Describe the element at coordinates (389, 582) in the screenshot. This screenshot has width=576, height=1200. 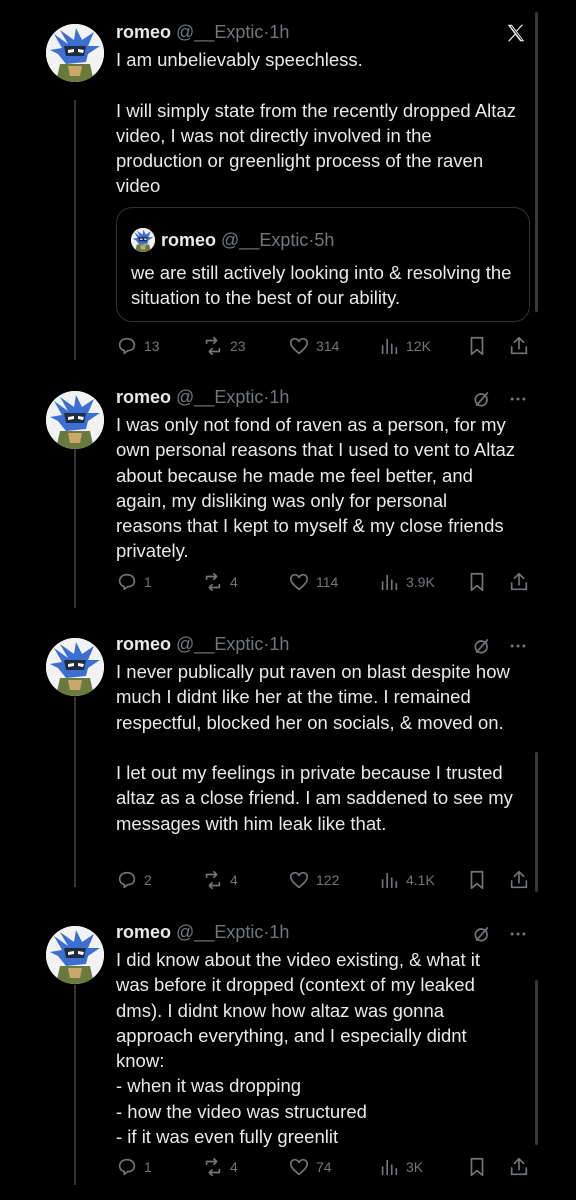
I see `views-icon` at that location.